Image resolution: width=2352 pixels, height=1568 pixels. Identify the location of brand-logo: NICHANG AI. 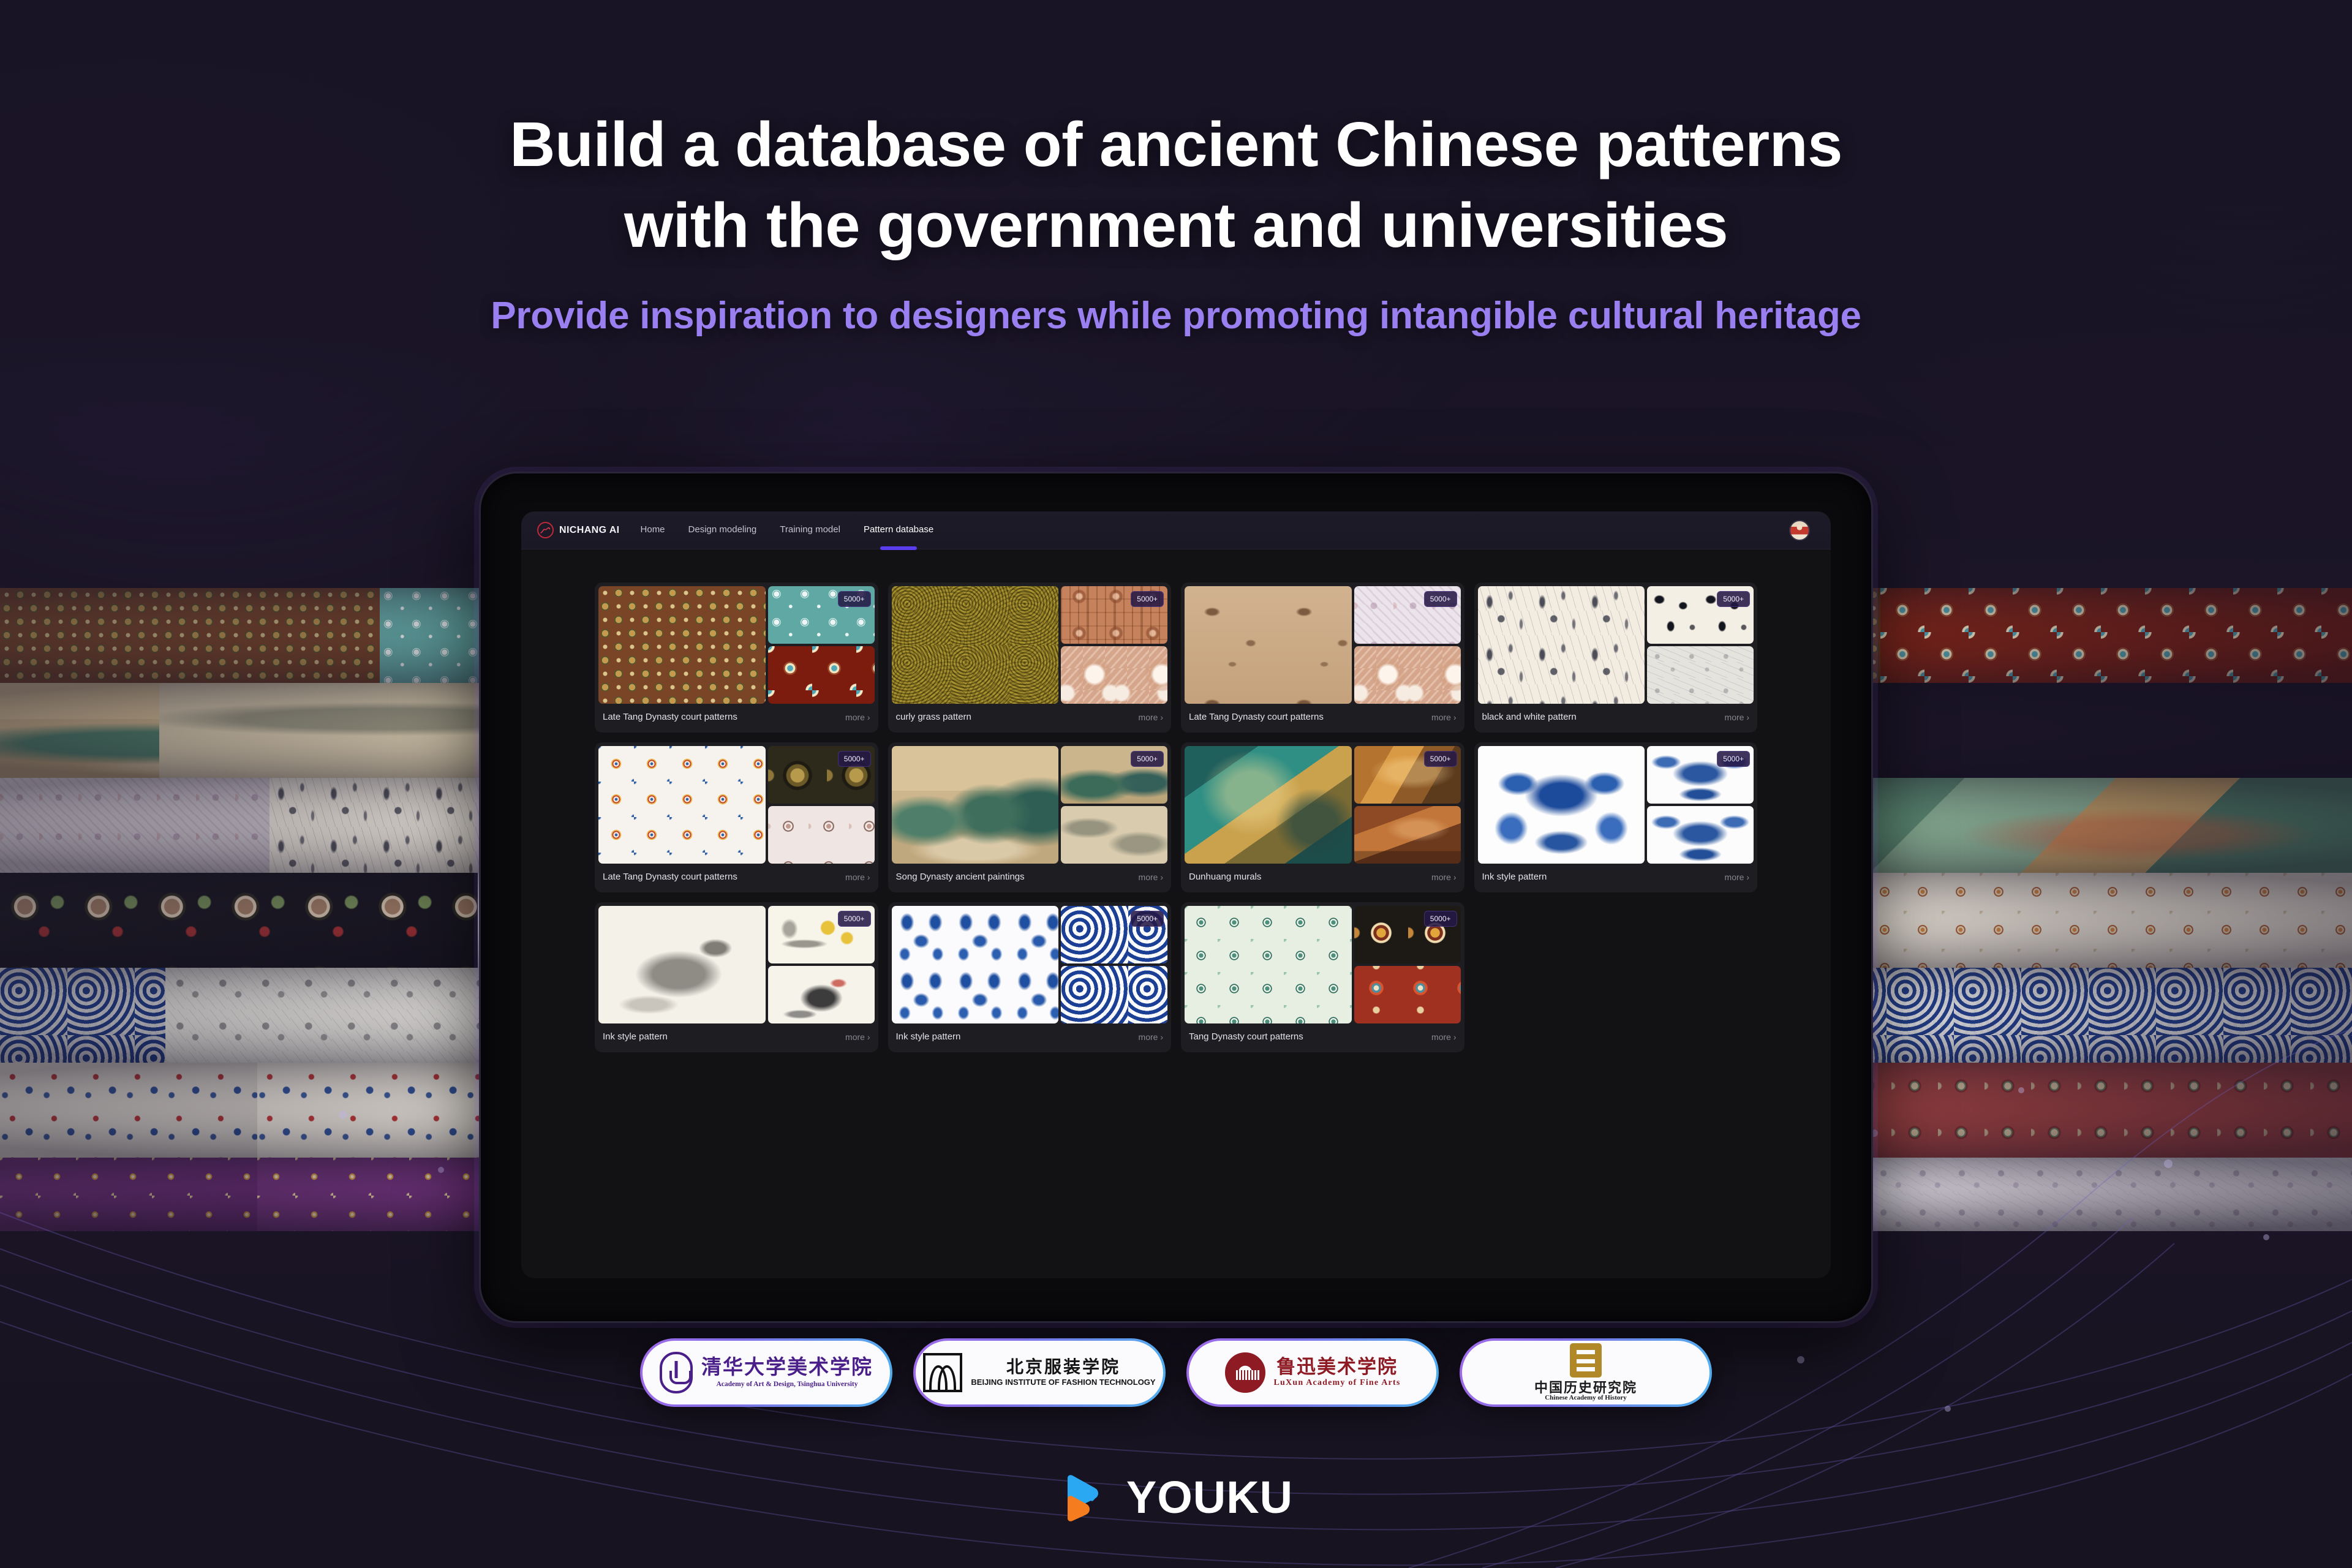
(578, 530).